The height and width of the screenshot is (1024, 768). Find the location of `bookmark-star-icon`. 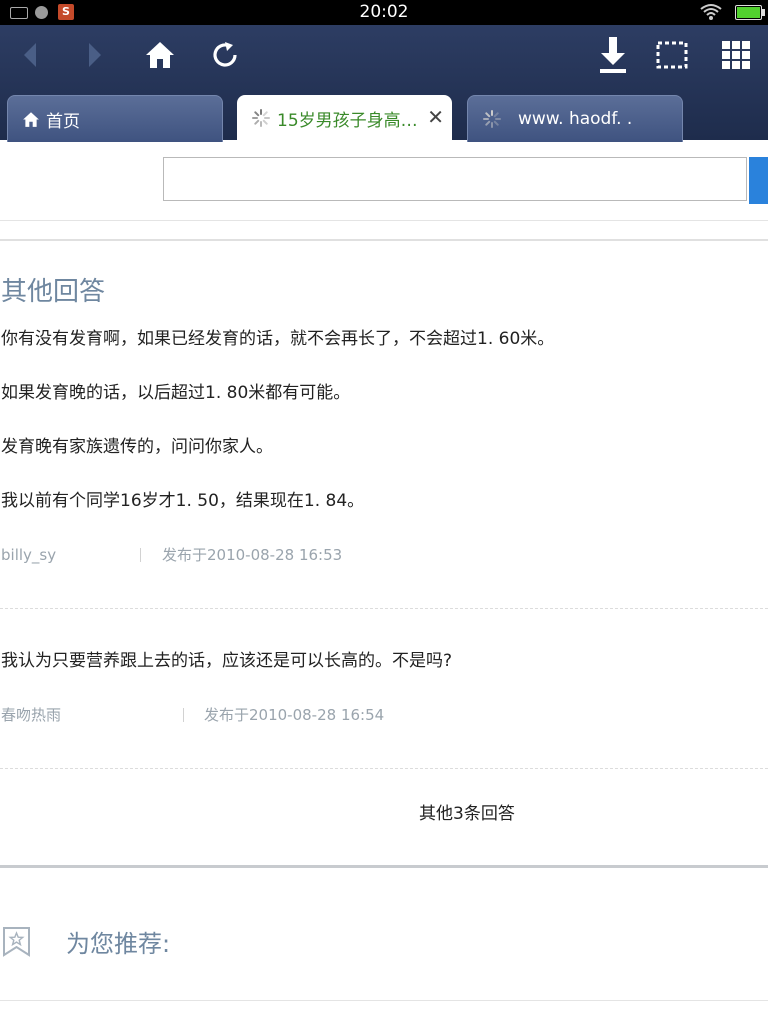

bookmark-star-icon is located at coordinates (16, 942).